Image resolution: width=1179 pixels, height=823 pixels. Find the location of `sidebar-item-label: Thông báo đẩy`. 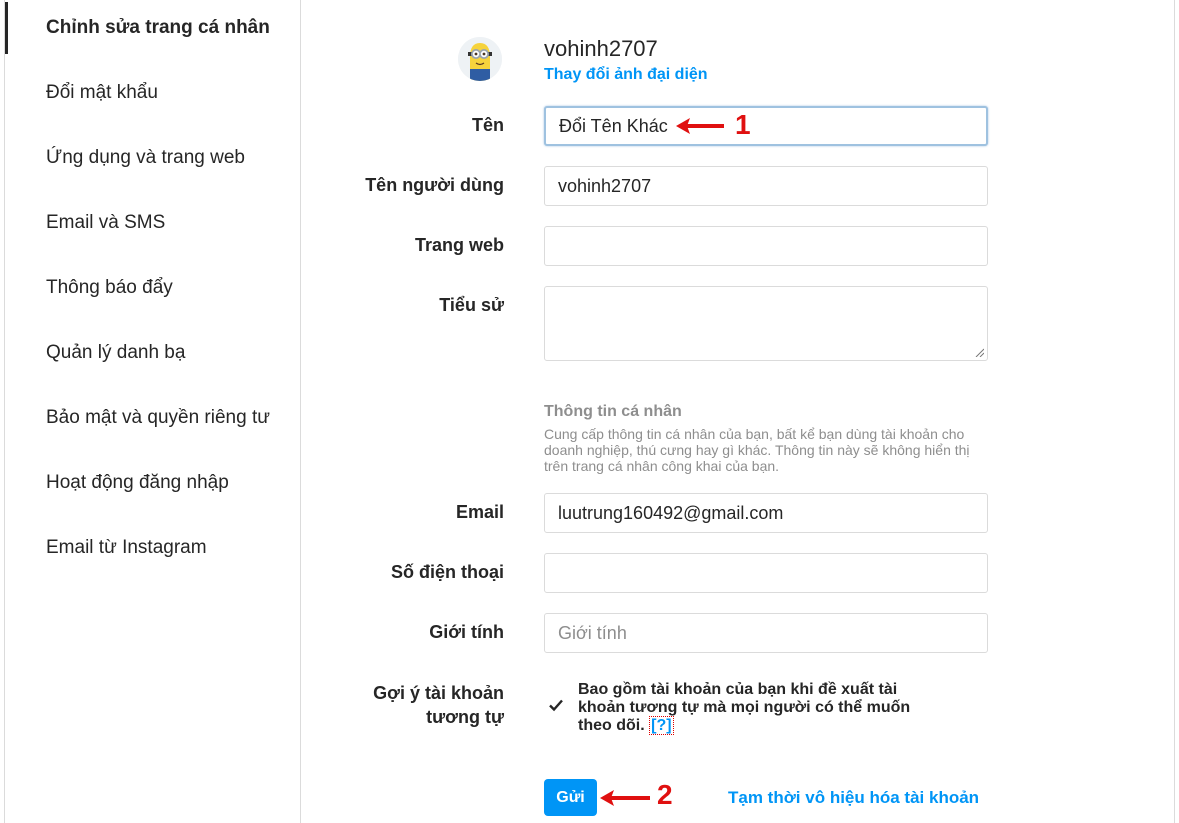

sidebar-item-label: Thông báo đẩy is located at coordinates (109, 287).